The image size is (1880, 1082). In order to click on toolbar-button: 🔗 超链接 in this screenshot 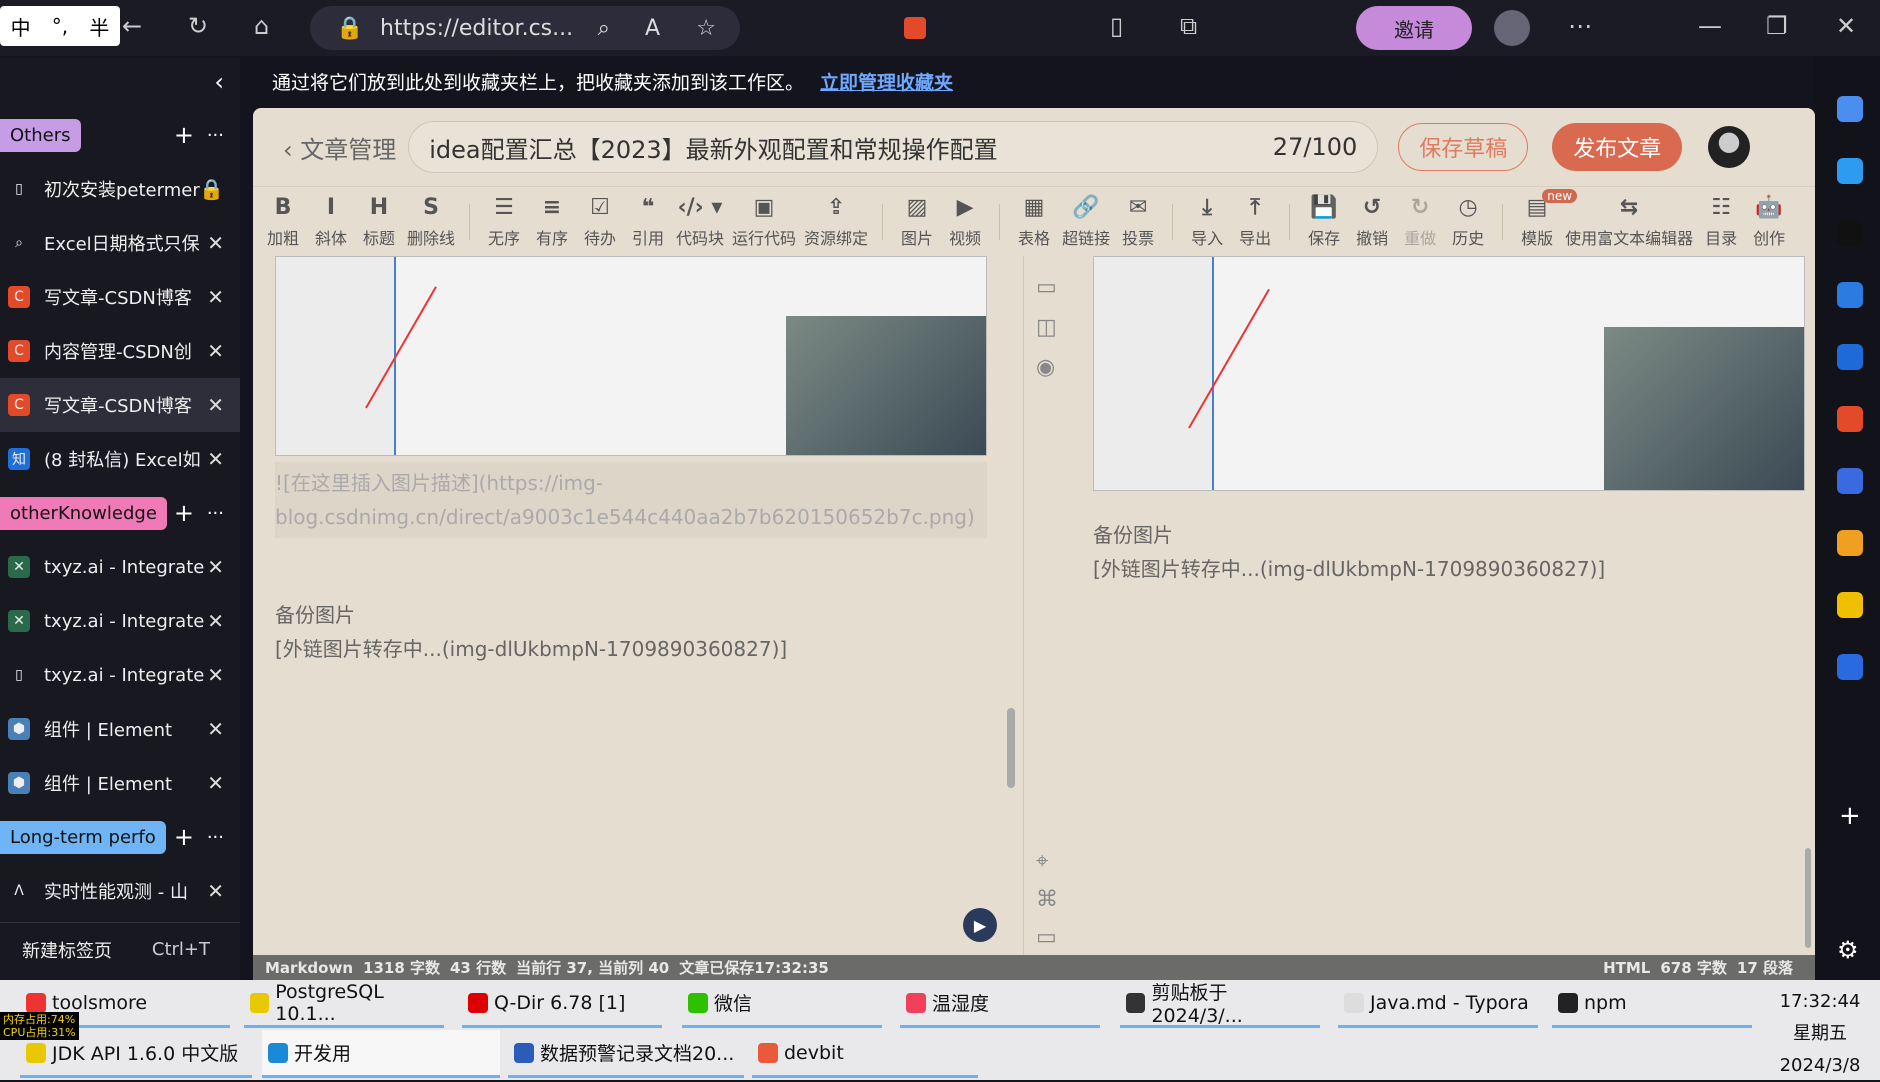, I will do `click(1086, 222)`.